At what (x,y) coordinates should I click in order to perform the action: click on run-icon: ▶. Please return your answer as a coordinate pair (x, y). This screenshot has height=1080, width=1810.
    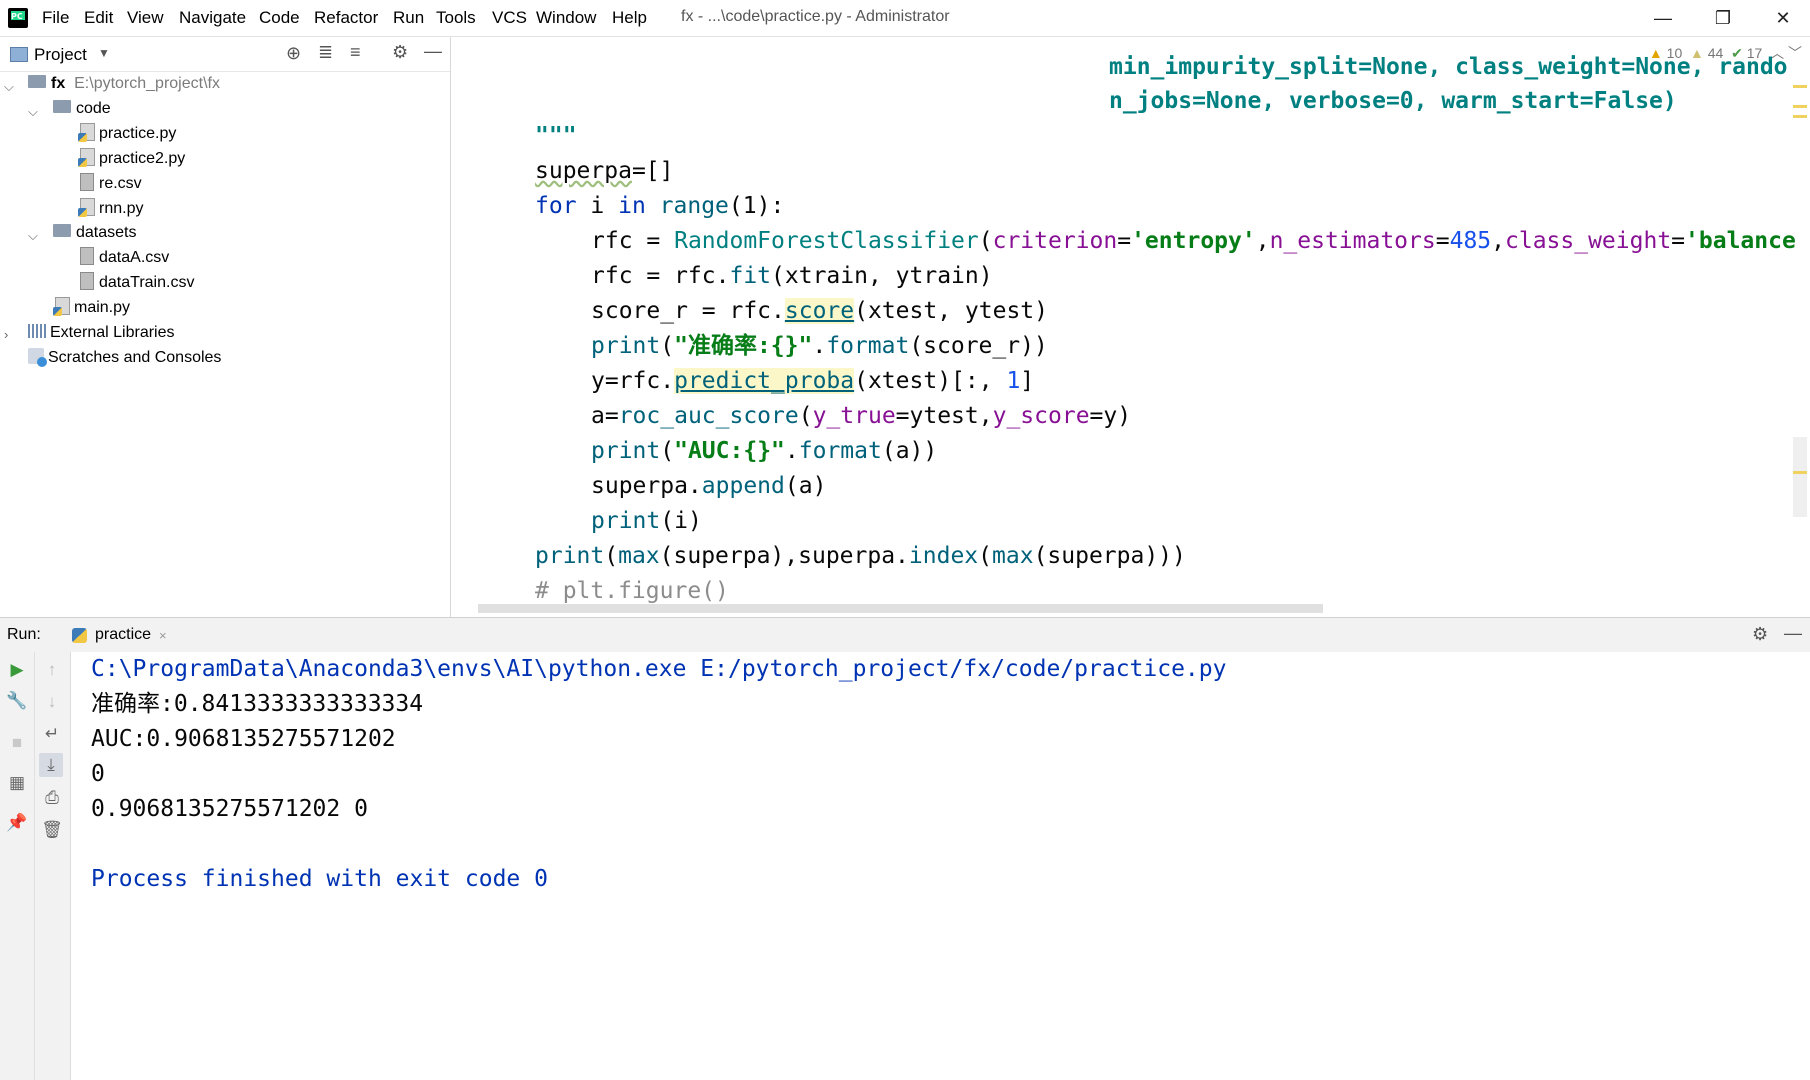
    Looking at the image, I should click on (17, 670).